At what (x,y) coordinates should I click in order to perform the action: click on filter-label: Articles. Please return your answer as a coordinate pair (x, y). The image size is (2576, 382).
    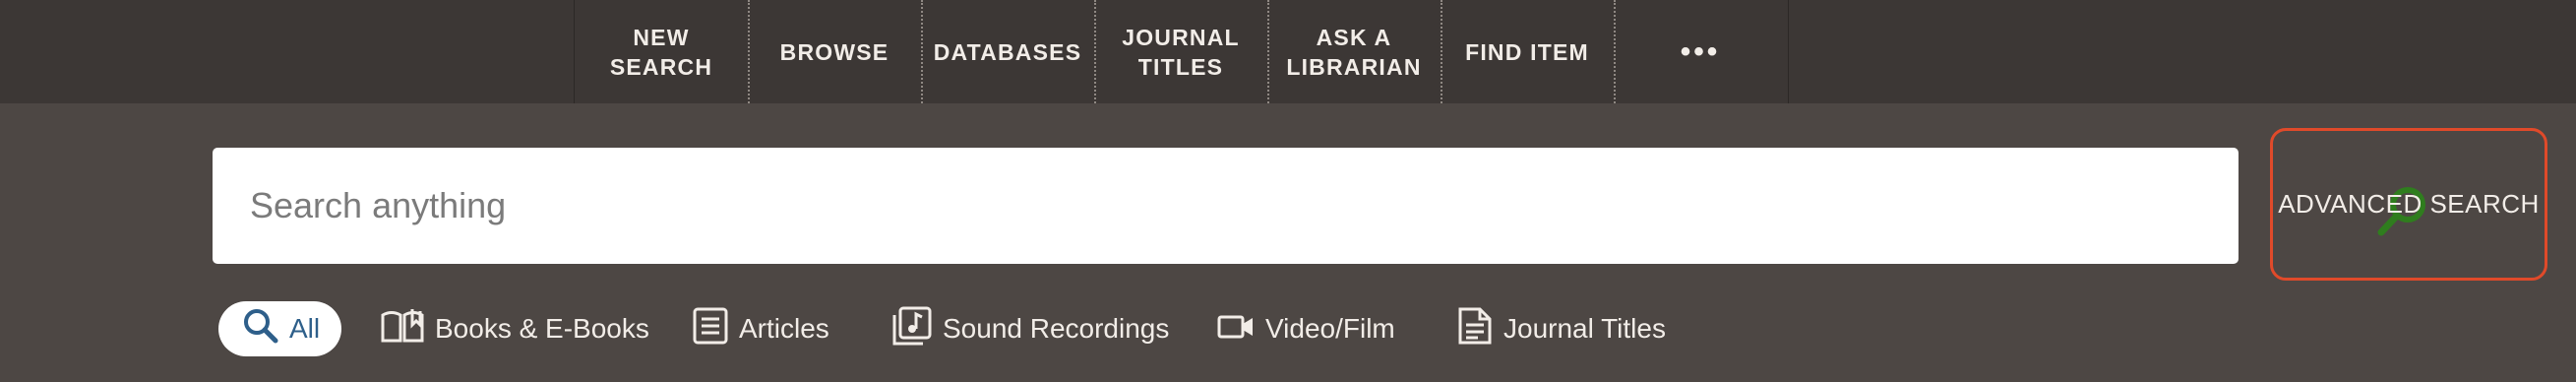
    Looking at the image, I should click on (784, 329).